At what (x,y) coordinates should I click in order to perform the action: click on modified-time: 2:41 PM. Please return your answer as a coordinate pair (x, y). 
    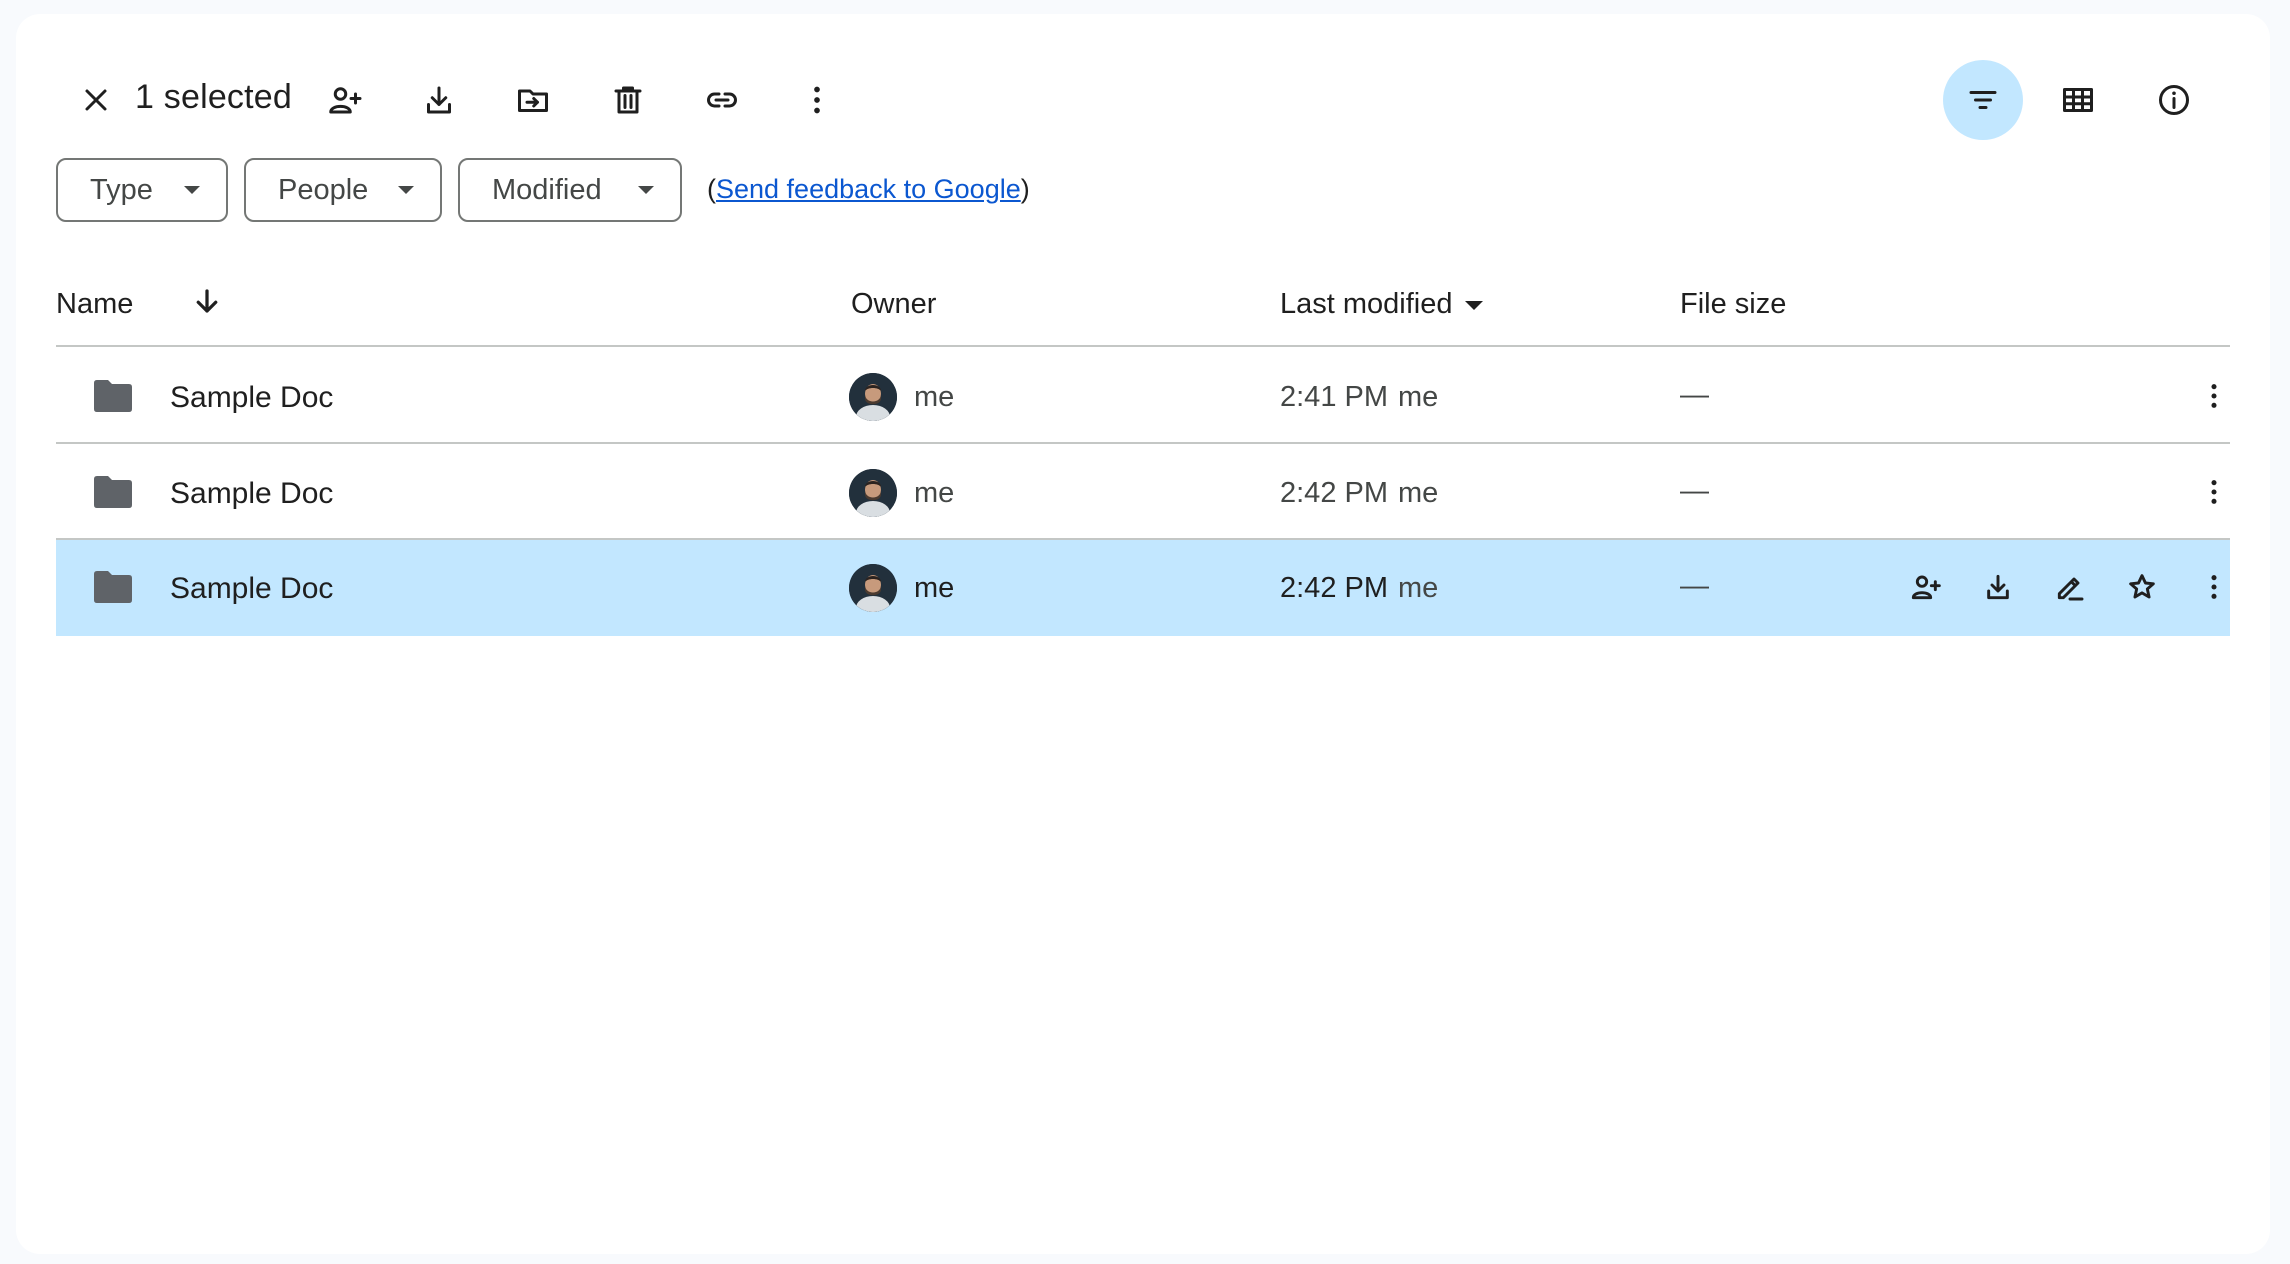
    Looking at the image, I should click on (1334, 397).